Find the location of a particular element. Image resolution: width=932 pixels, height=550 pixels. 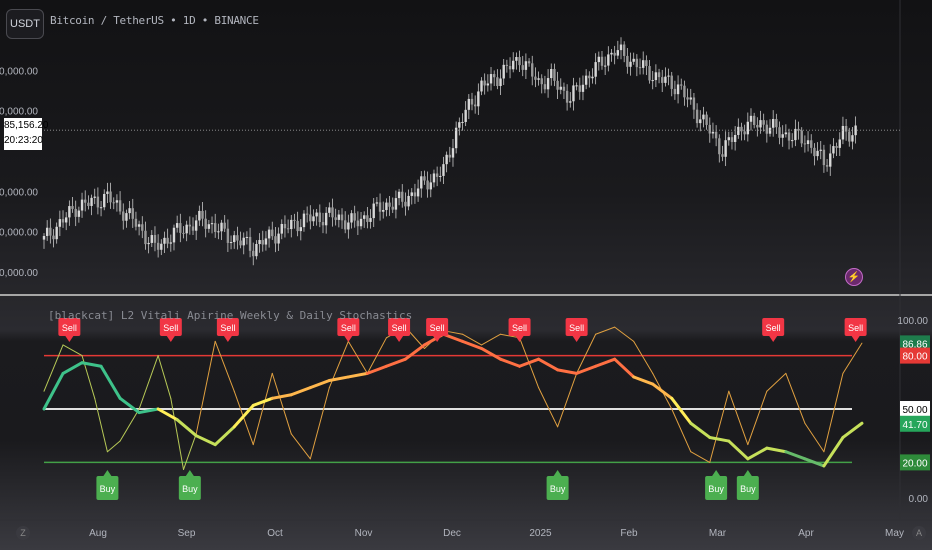

buy-marker: Buy is located at coordinates (189, 485).